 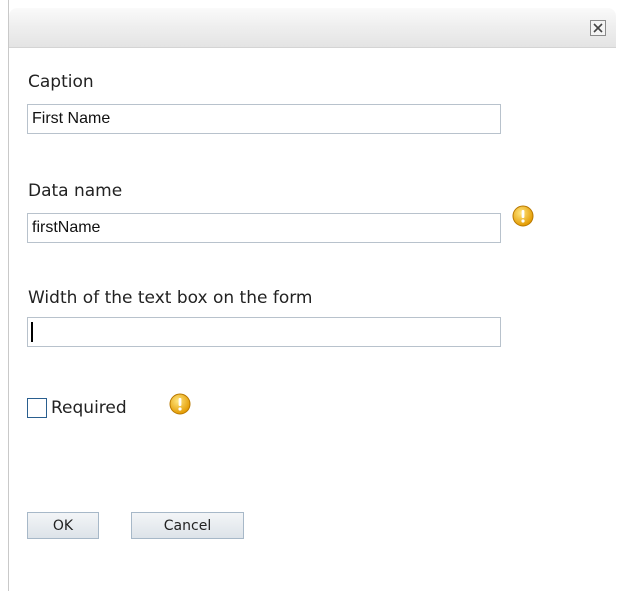 What do you see at coordinates (32, 332) in the screenshot?
I see `text-cursor` at bounding box center [32, 332].